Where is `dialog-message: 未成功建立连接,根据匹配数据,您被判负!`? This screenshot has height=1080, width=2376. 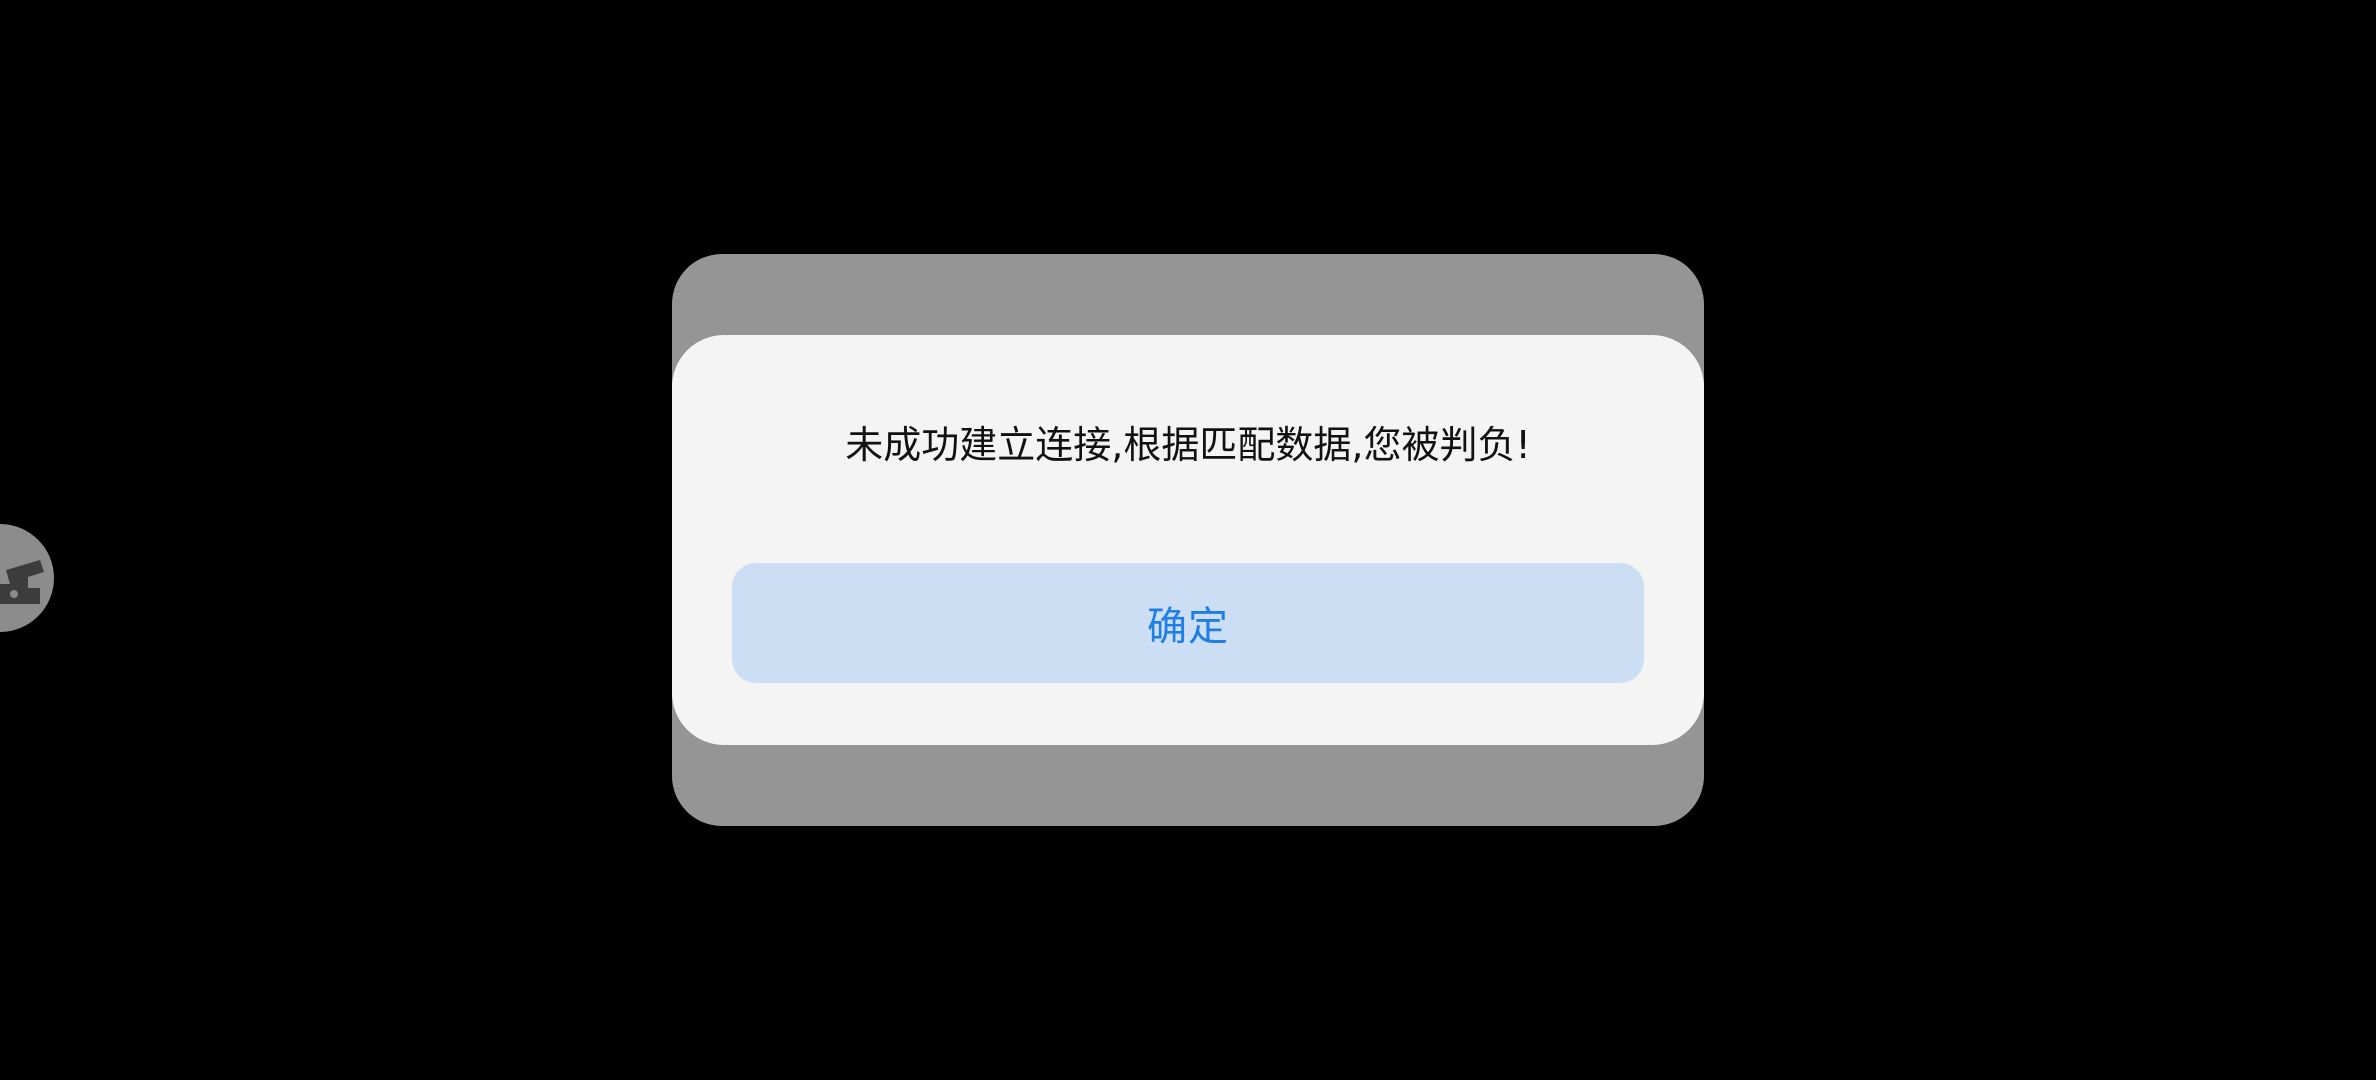 dialog-message: 未成功建立连接,根据匹配数据,您被判负! is located at coordinates (1188, 445).